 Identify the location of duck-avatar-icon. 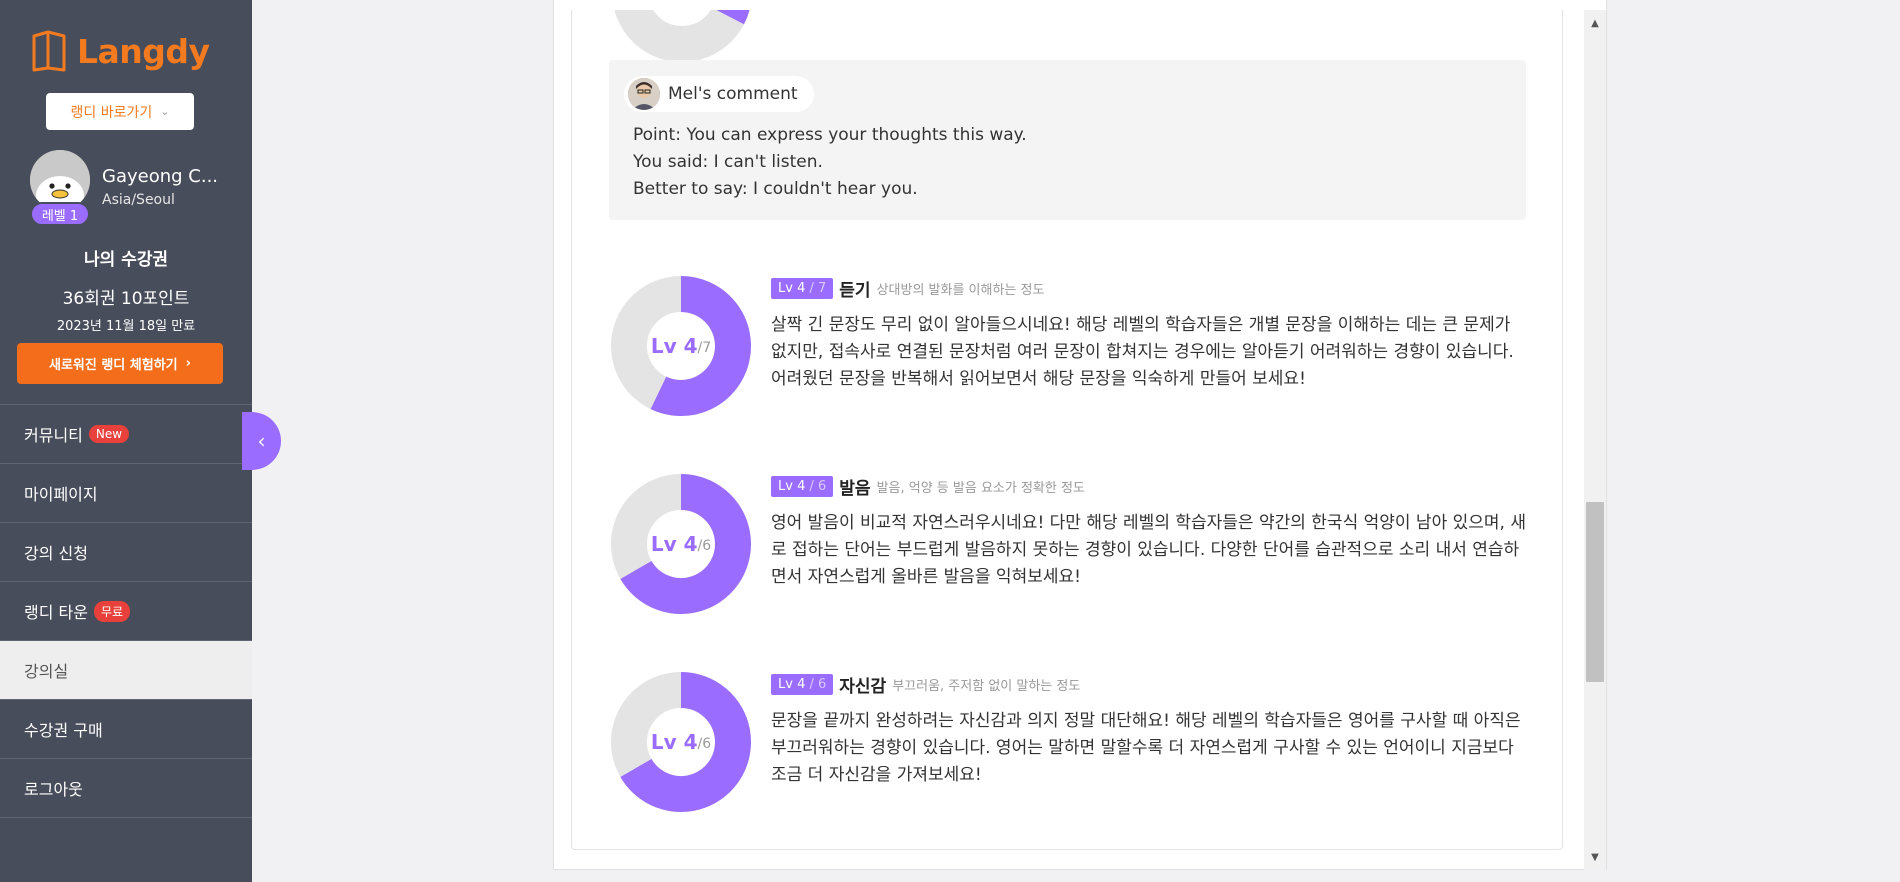
(60, 180).